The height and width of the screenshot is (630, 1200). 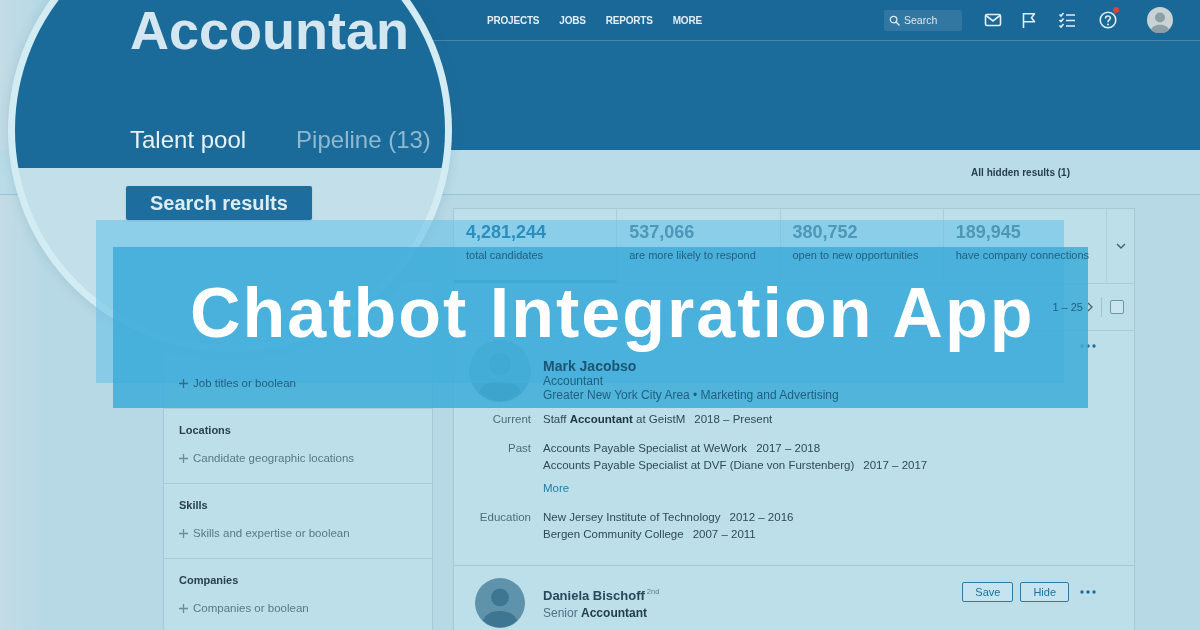 I want to click on experience-entry: Staff Accountant at GeistM 2018 – Present, so click(x=658, y=419).